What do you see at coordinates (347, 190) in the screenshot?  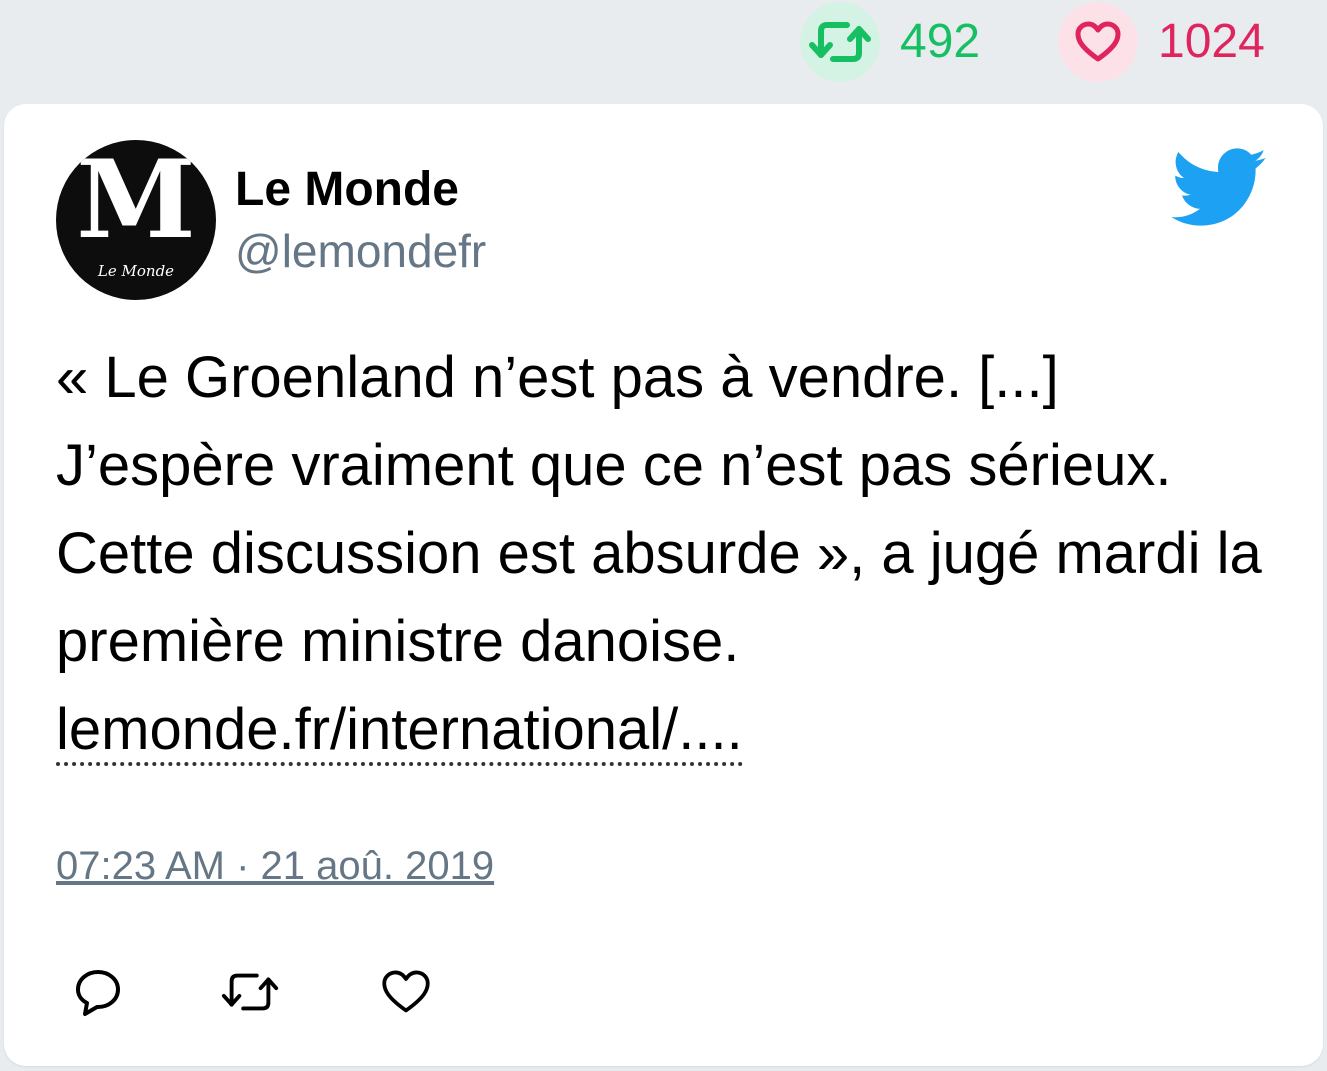 I see `author-name: Le Monde` at bounding box center [347, 190].